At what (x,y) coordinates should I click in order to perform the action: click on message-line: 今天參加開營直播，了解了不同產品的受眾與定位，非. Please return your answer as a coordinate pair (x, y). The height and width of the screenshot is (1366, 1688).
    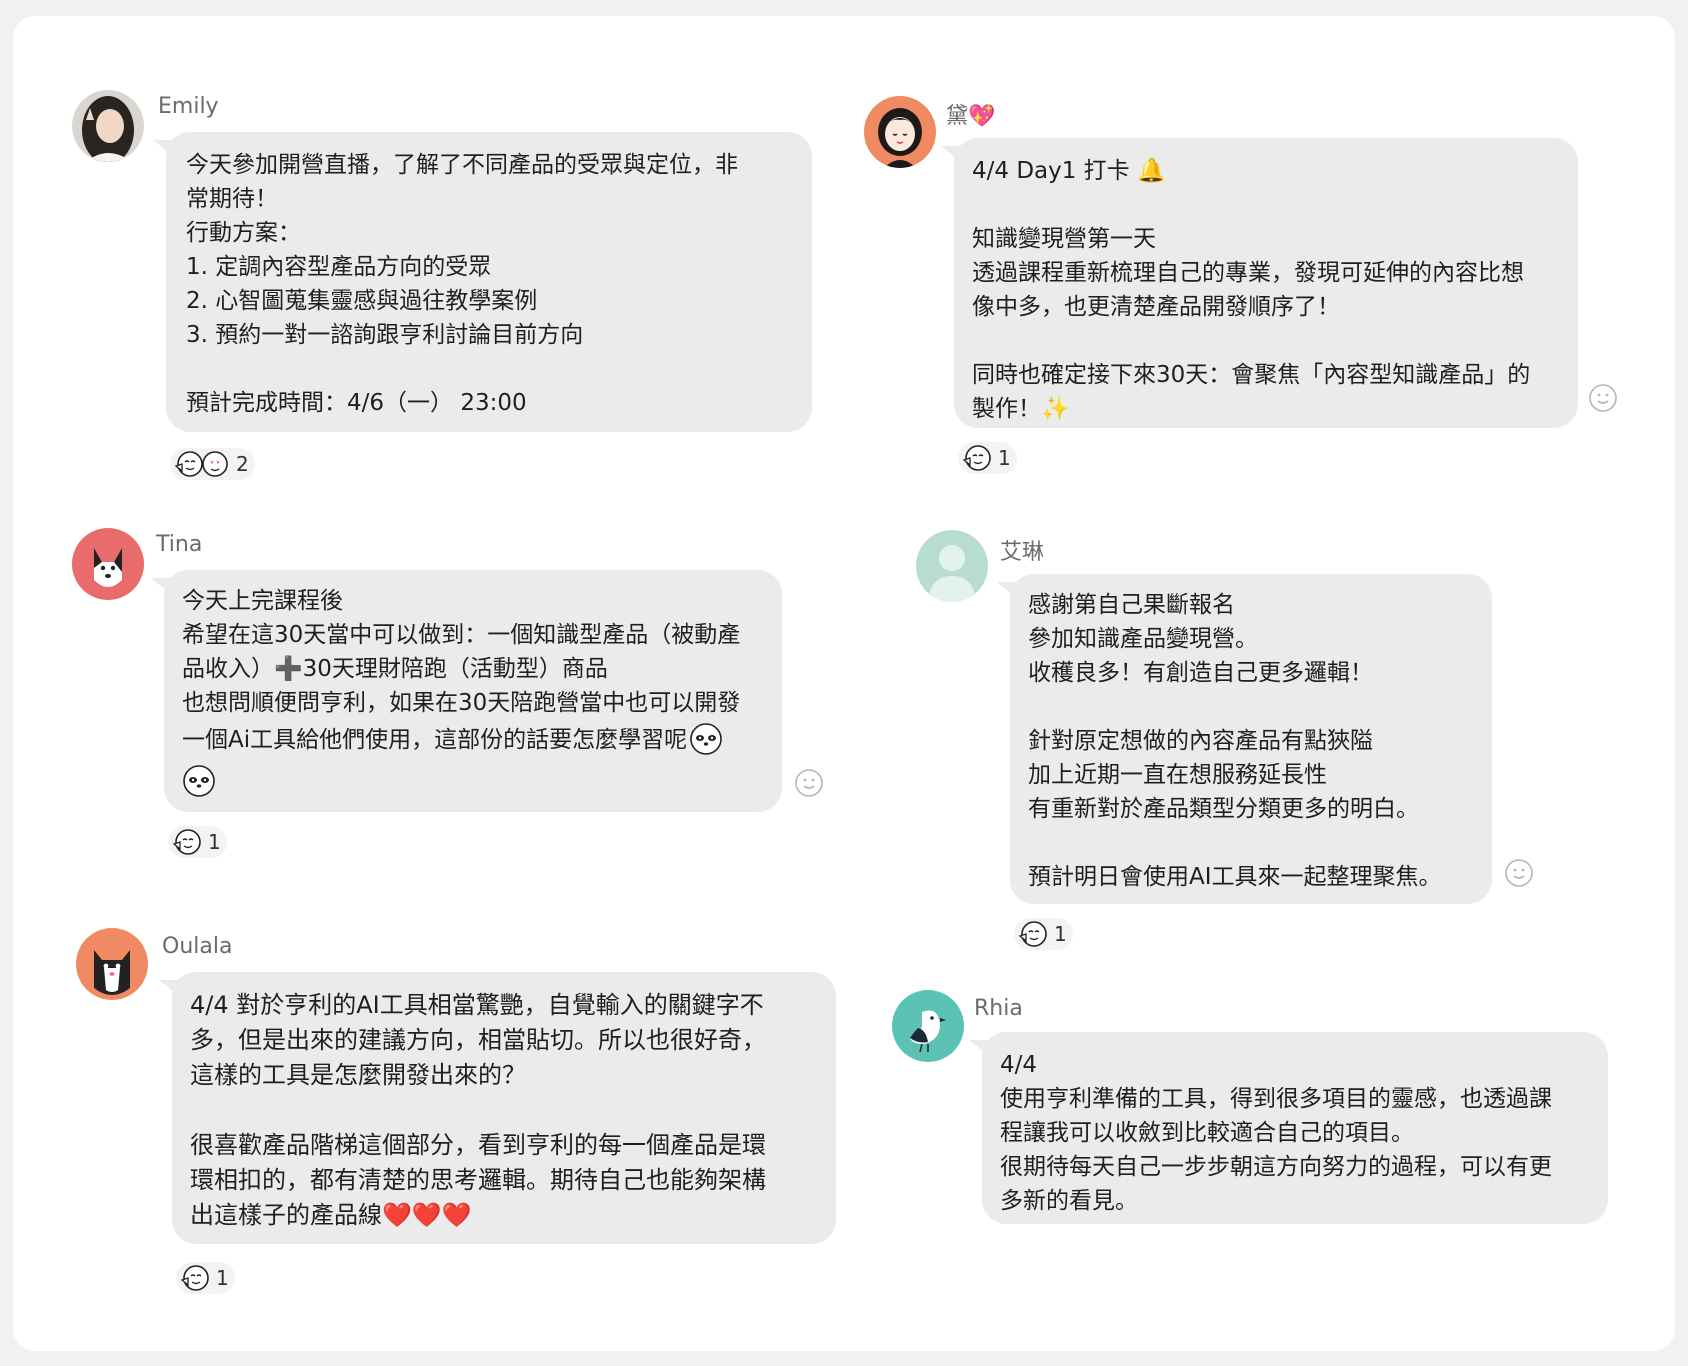
    Looking at the image, I should click on (462, 165).